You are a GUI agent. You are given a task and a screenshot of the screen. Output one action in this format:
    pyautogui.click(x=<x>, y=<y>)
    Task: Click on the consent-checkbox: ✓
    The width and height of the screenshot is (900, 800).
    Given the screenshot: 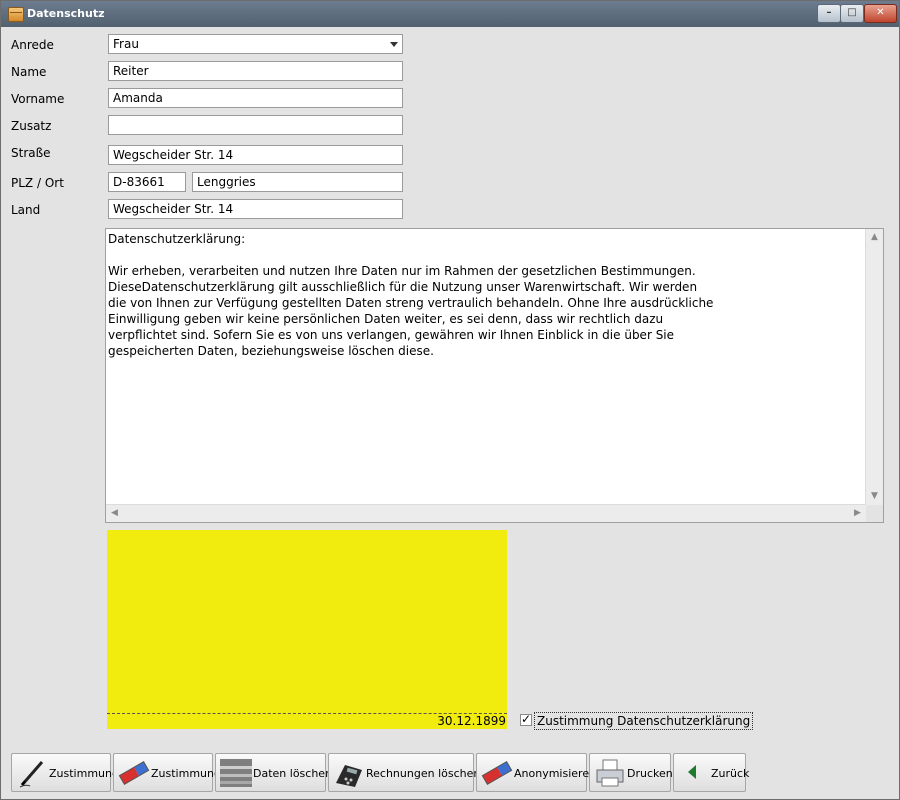 What is the action you would take?
    pyautogui.click(x=526, y=719)
    